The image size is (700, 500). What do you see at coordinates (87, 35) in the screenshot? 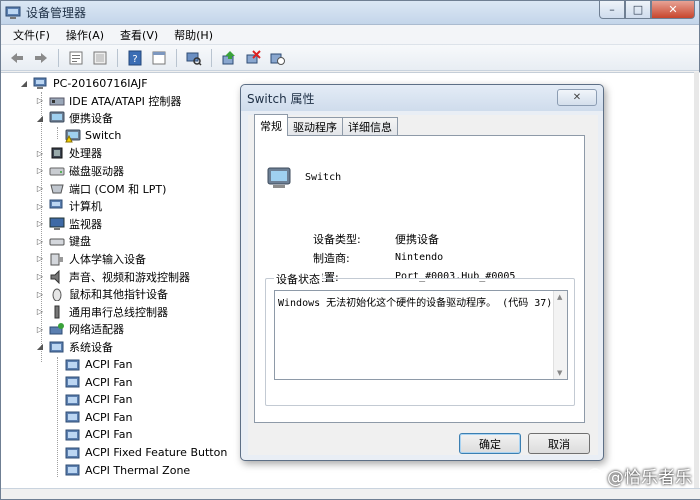
I see `menu-action: 操作(A)` at bounding box center [87, 35].